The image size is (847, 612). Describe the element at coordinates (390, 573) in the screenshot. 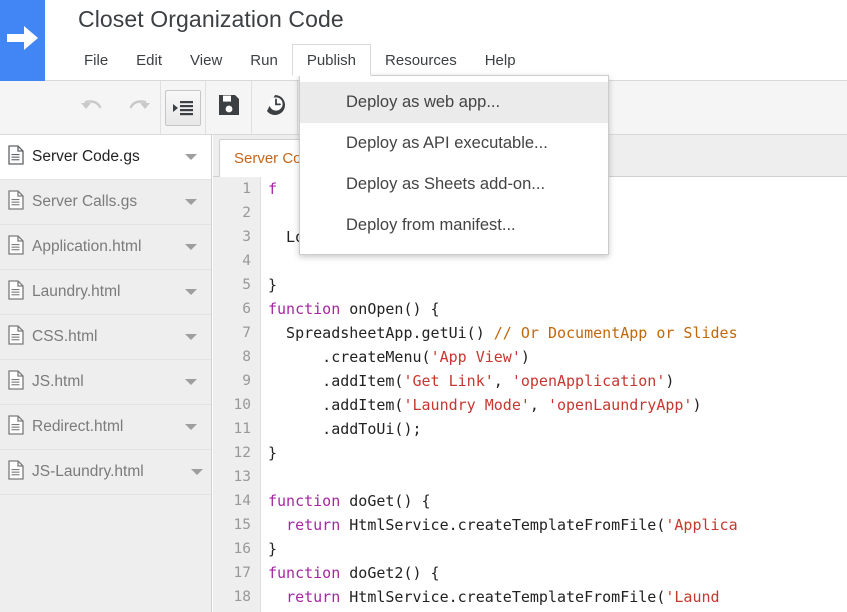

I see `code-token: doGet2() {` at that location.